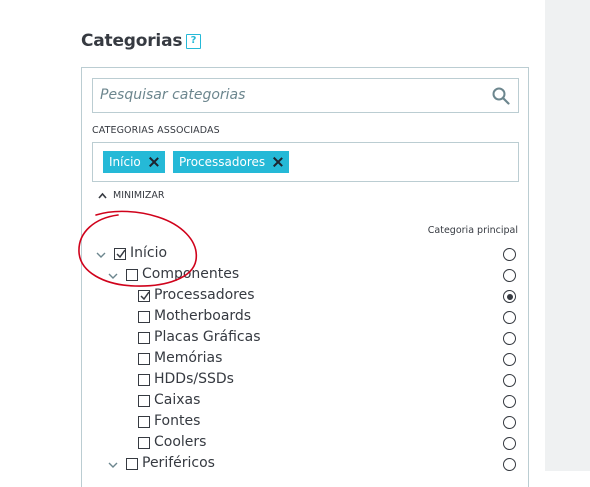 The width and height of the screenshot is (590, 487). I want to click on tree-row-label: Início, so click(149, 253).